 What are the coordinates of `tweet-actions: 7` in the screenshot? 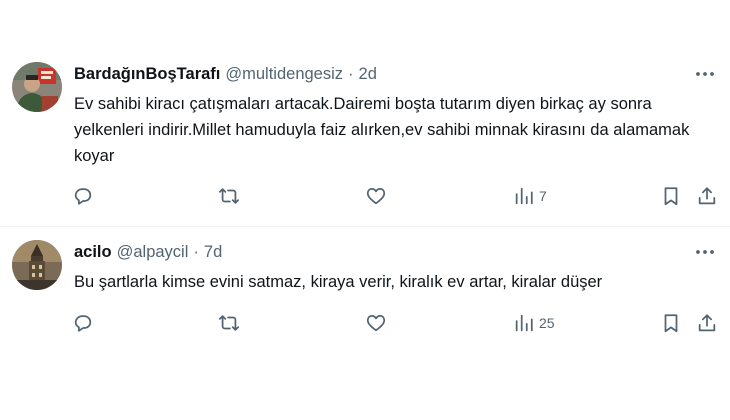 It's located at (395, 196).